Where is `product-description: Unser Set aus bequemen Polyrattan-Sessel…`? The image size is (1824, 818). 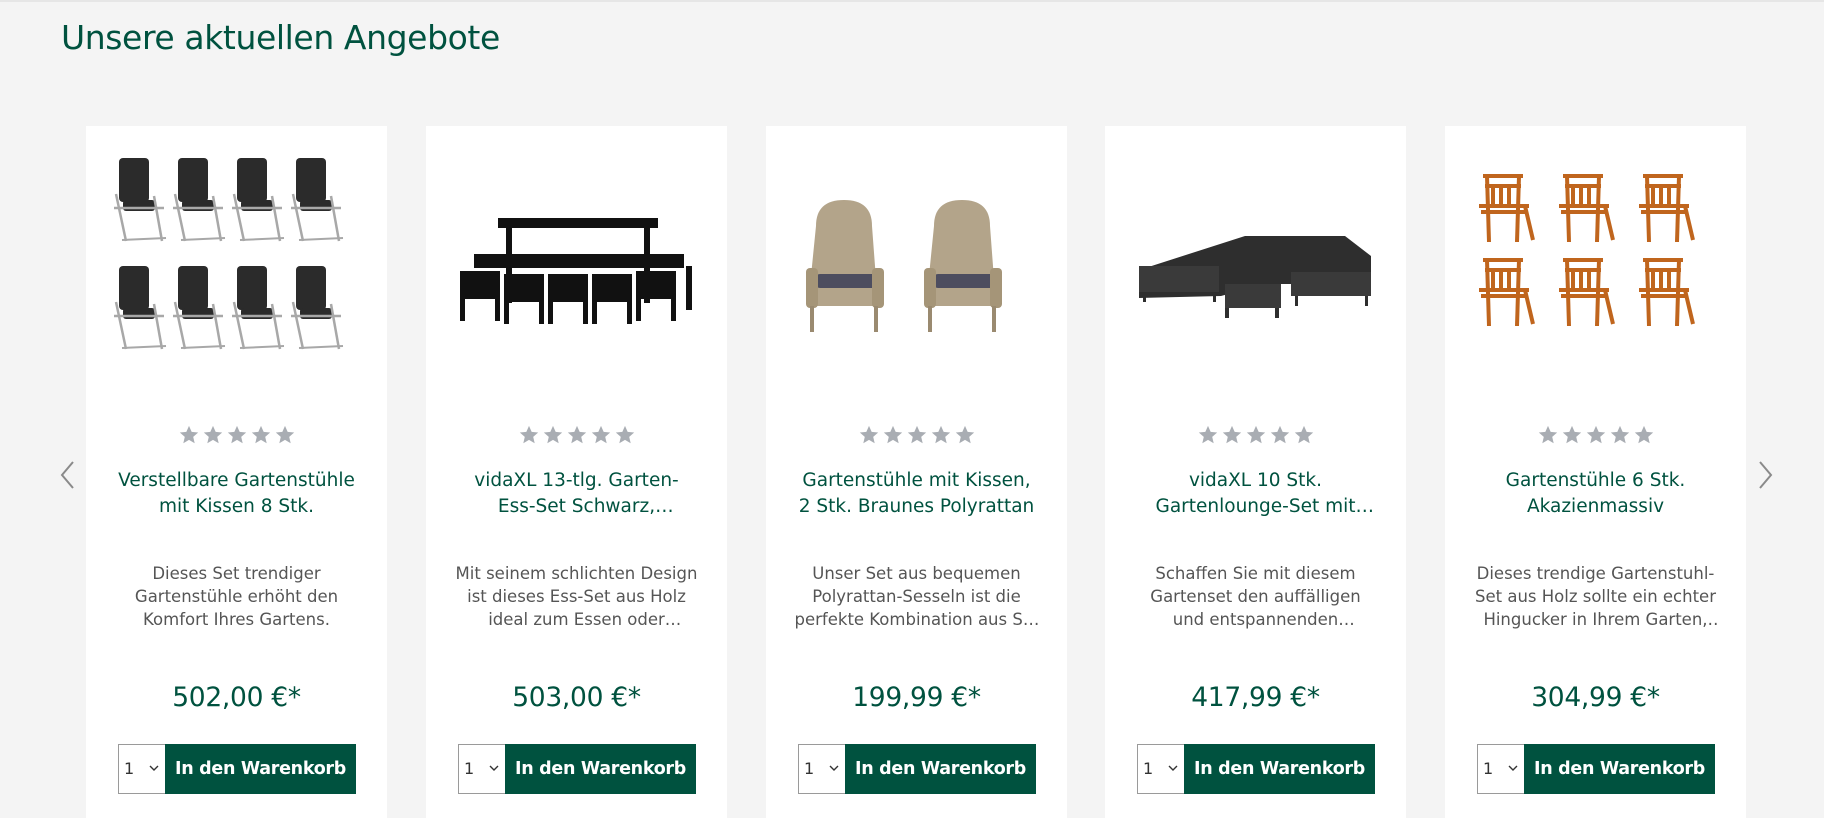 product-description: Unser Set aus bequemen Polyrattan-Sessel… is located at coordinates (916, 596).